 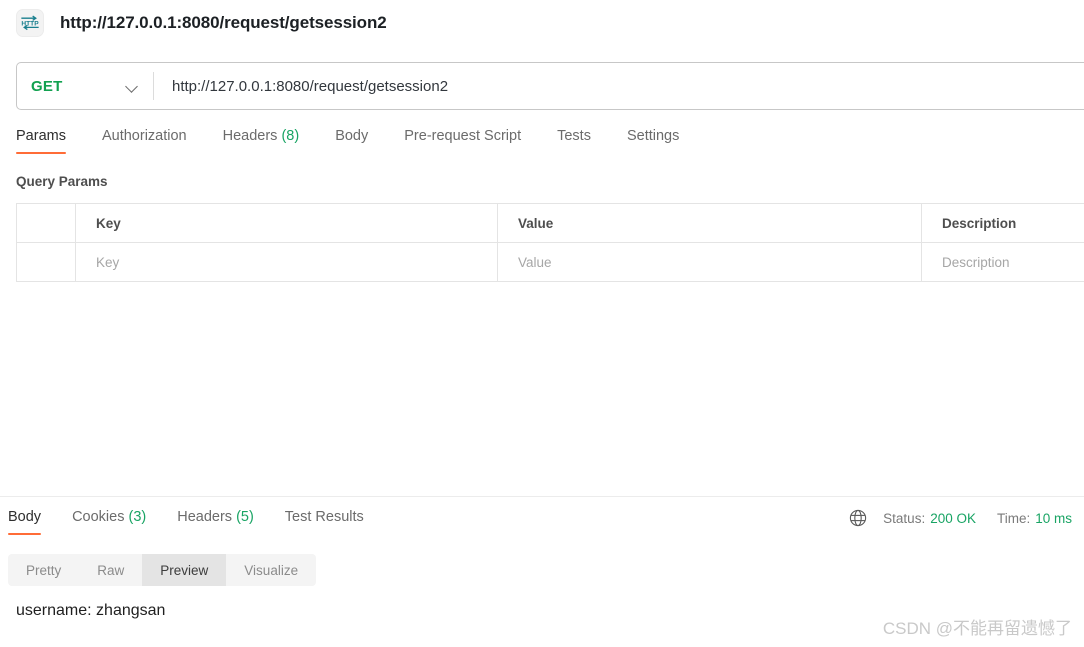 I want to click on tab-tests: Tests, so click(x=574, y=141).